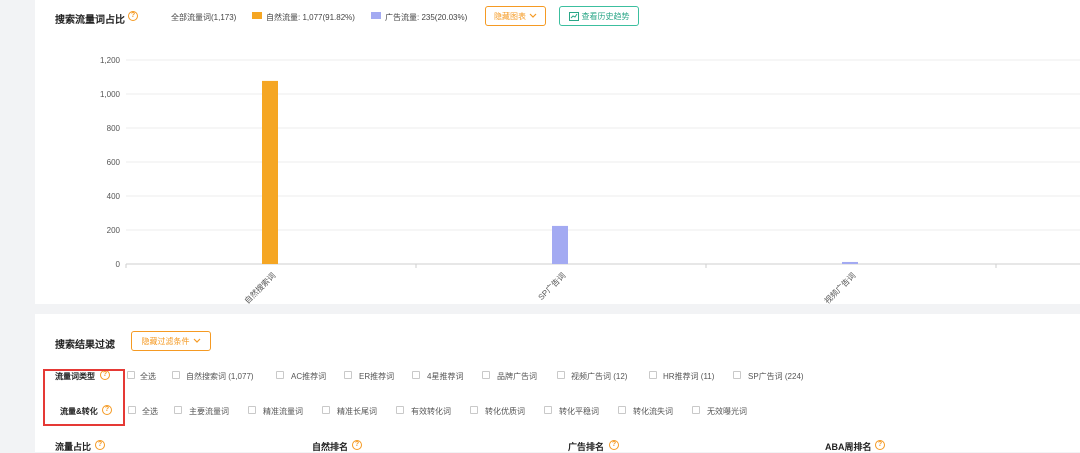 The height and width of the screenshot is (453, 1080). What do you see at coordinates (505, 411) in the screenshot?
I see `option-label: 转化优质词` at bounding box center [505, 411].